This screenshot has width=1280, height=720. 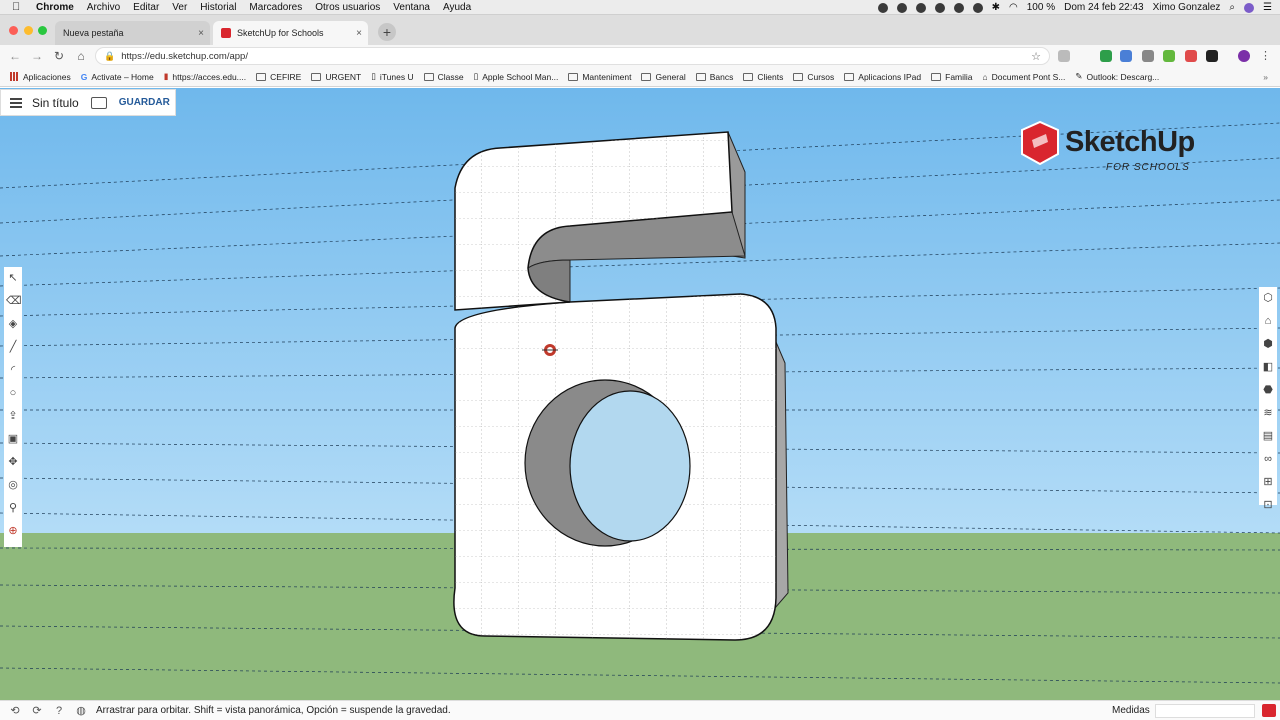 What do you see at coordinates (939, 7) in the screenshot?
I see `dropbox-icon` at bounding box center [939, 7].